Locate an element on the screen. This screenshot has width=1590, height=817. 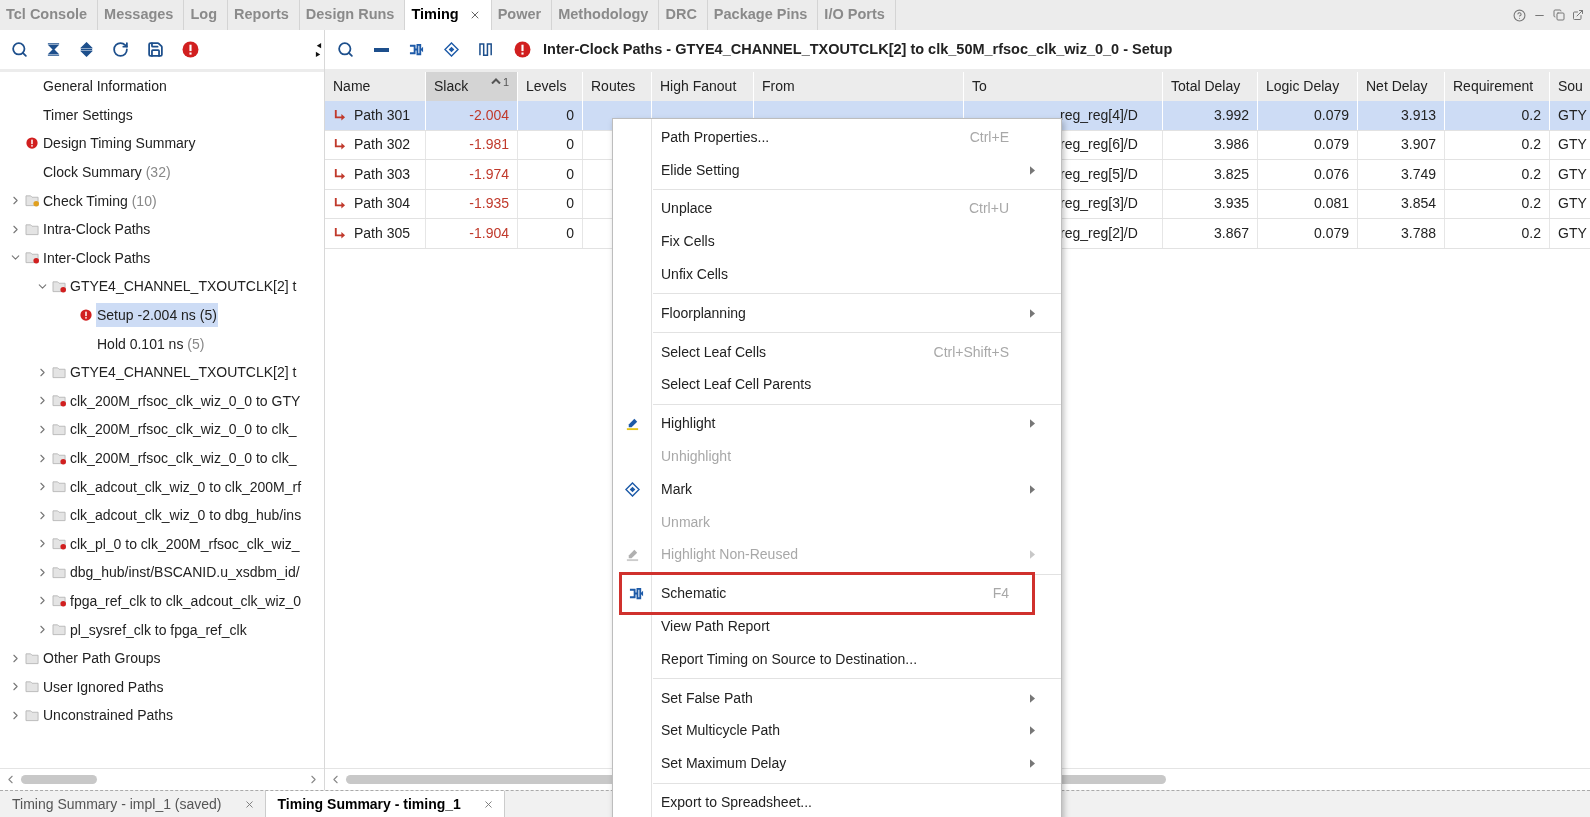
menu-item: Unplace Ctrl+U is located at coordinates (837, 209).